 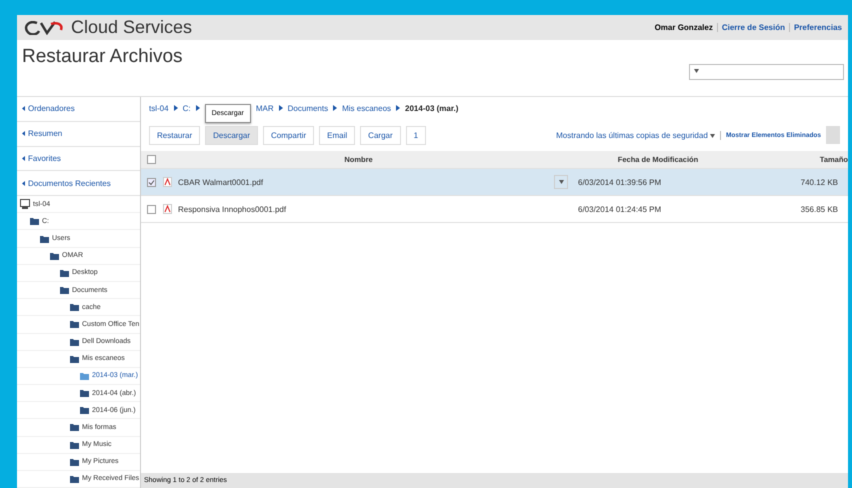 I want to click on toolbar-button: Restaurar, so click(x=174, y=135).